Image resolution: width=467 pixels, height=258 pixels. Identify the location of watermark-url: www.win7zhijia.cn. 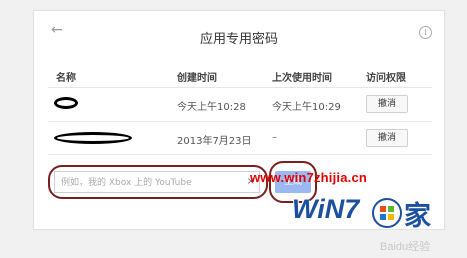
(309, 177).